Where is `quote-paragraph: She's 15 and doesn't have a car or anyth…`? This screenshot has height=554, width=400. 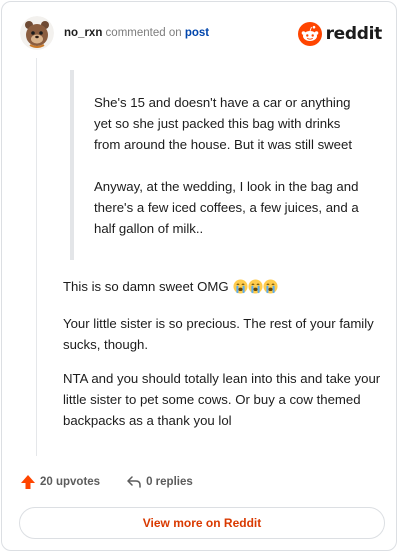 quote-paragraph: She's 15 and doesn't have a car or anyth… is located at coordinates (223, 123).